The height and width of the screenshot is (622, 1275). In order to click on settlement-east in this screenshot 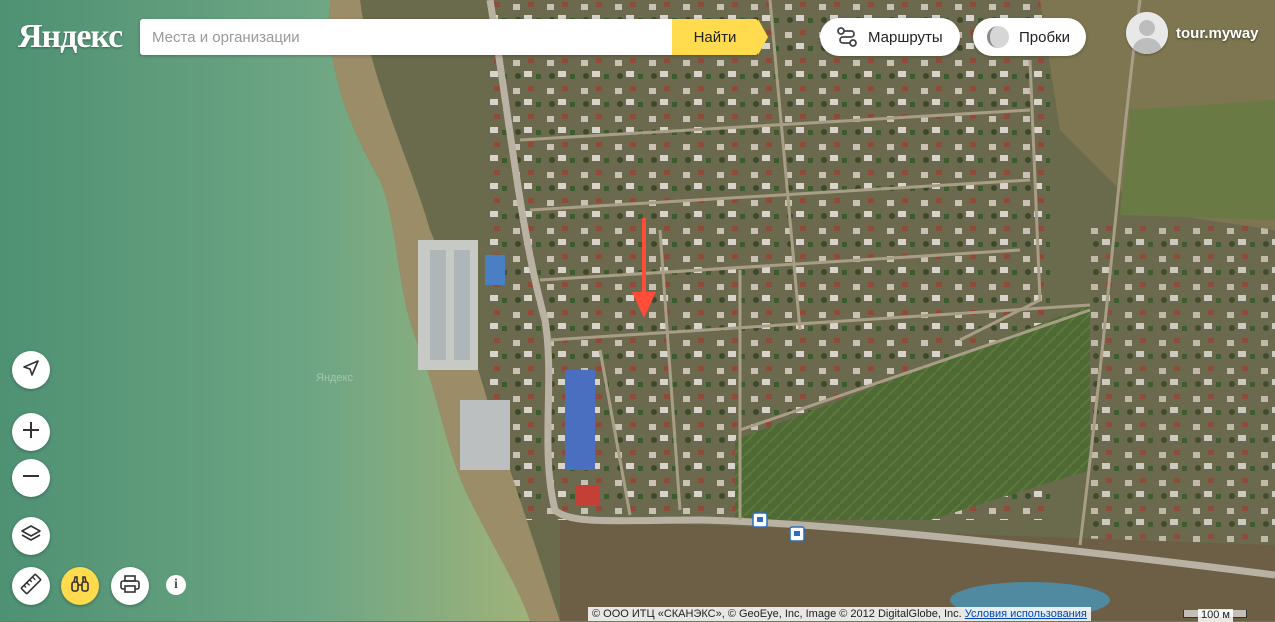, I will do `click(1182, 385)`.